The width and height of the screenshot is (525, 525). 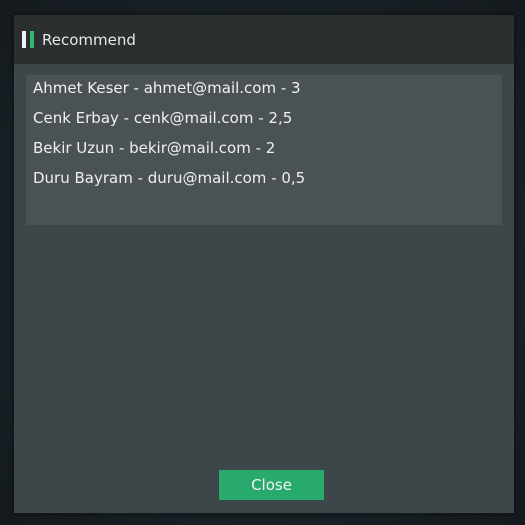 I want to click on window-title: Recommend, so click(x=89, y=40).